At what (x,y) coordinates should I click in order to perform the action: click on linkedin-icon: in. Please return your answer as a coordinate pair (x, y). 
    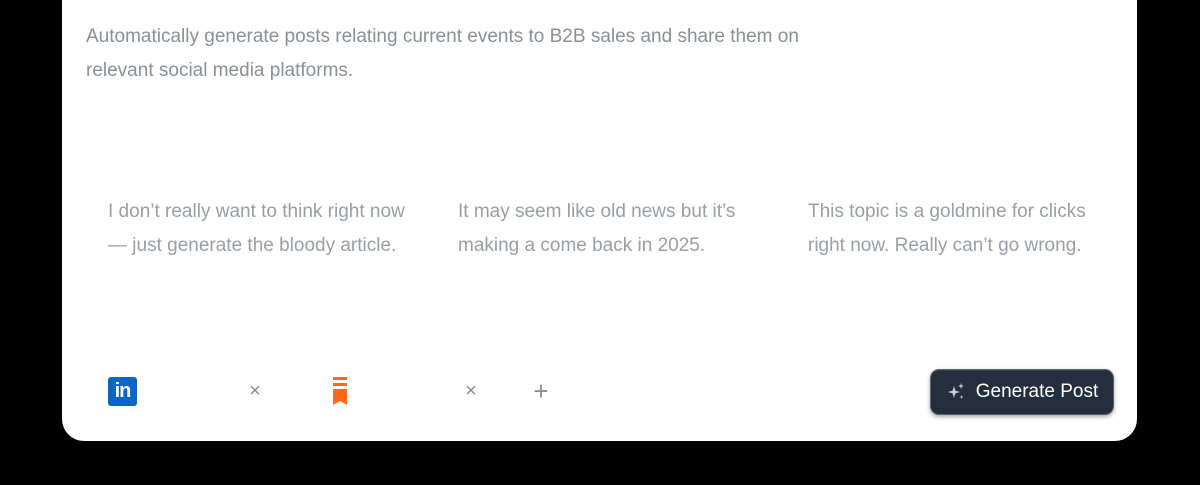
    Looking at the image, I should click on (122, 391).